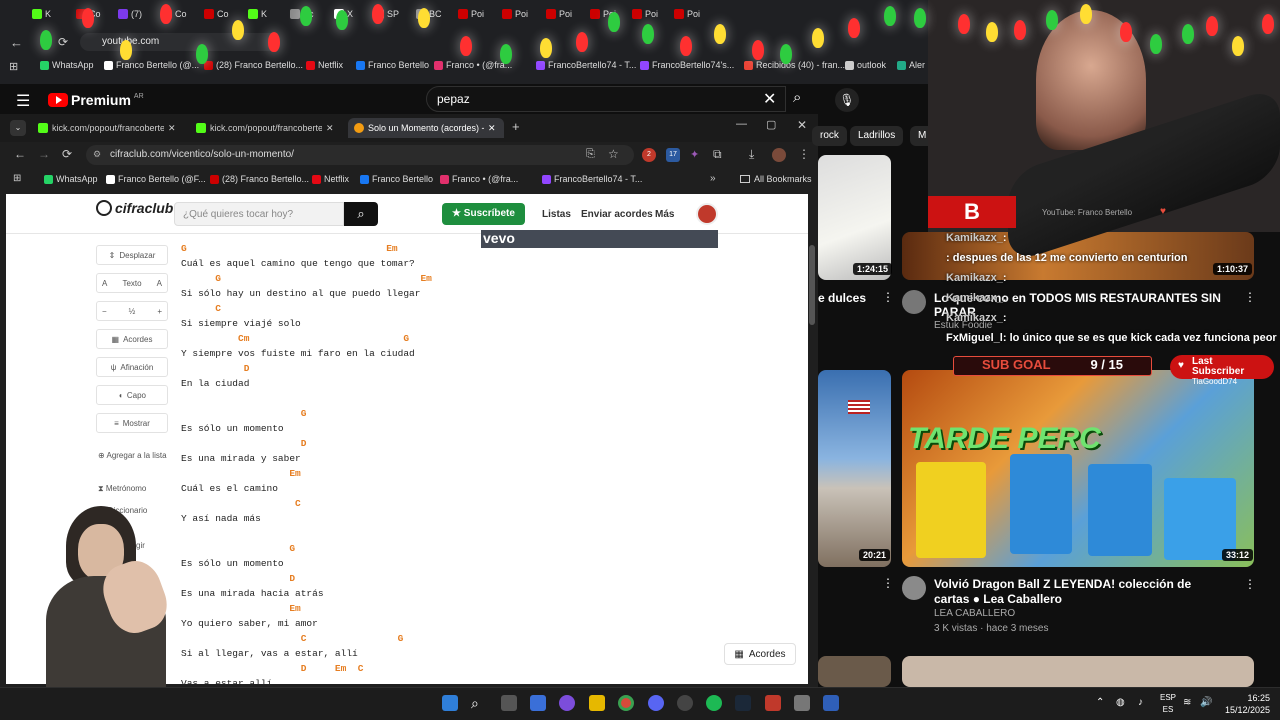 The image size is (1280, 720). I want to click on video-title: e dulces, so click(842, 298).